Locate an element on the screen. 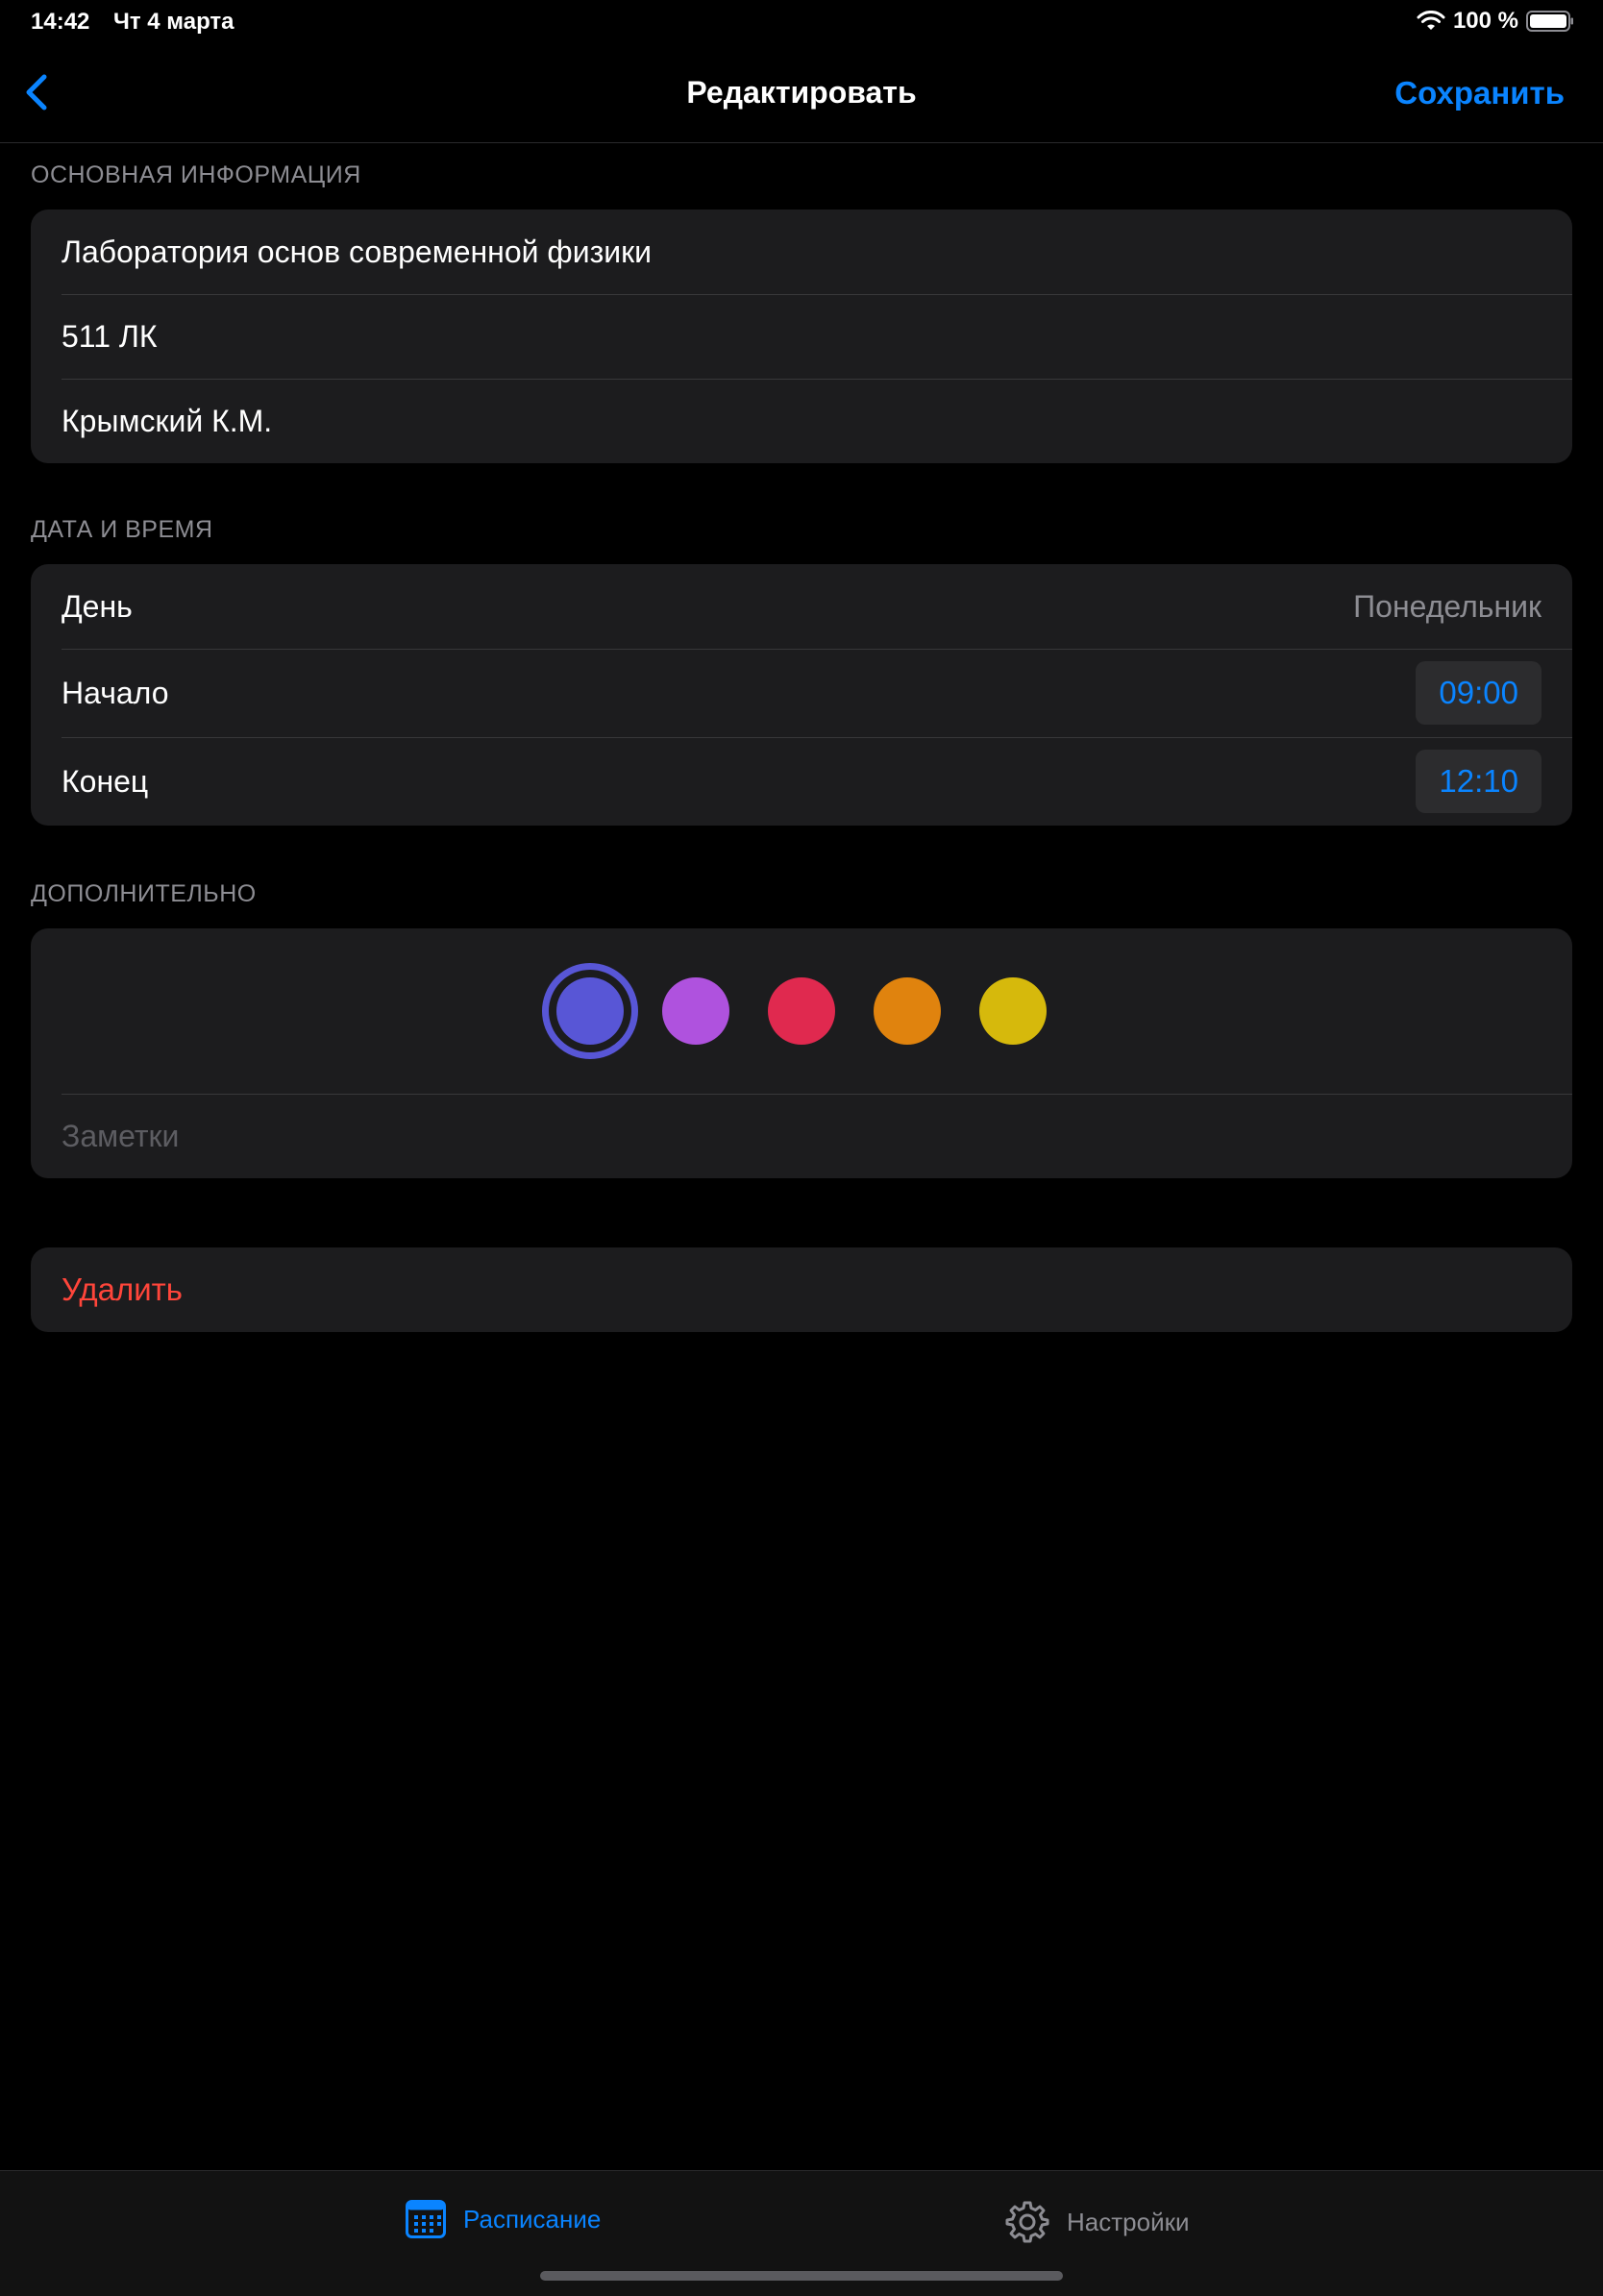  tab-schedule-label: Расписание is located at coordinates (532, 2219).